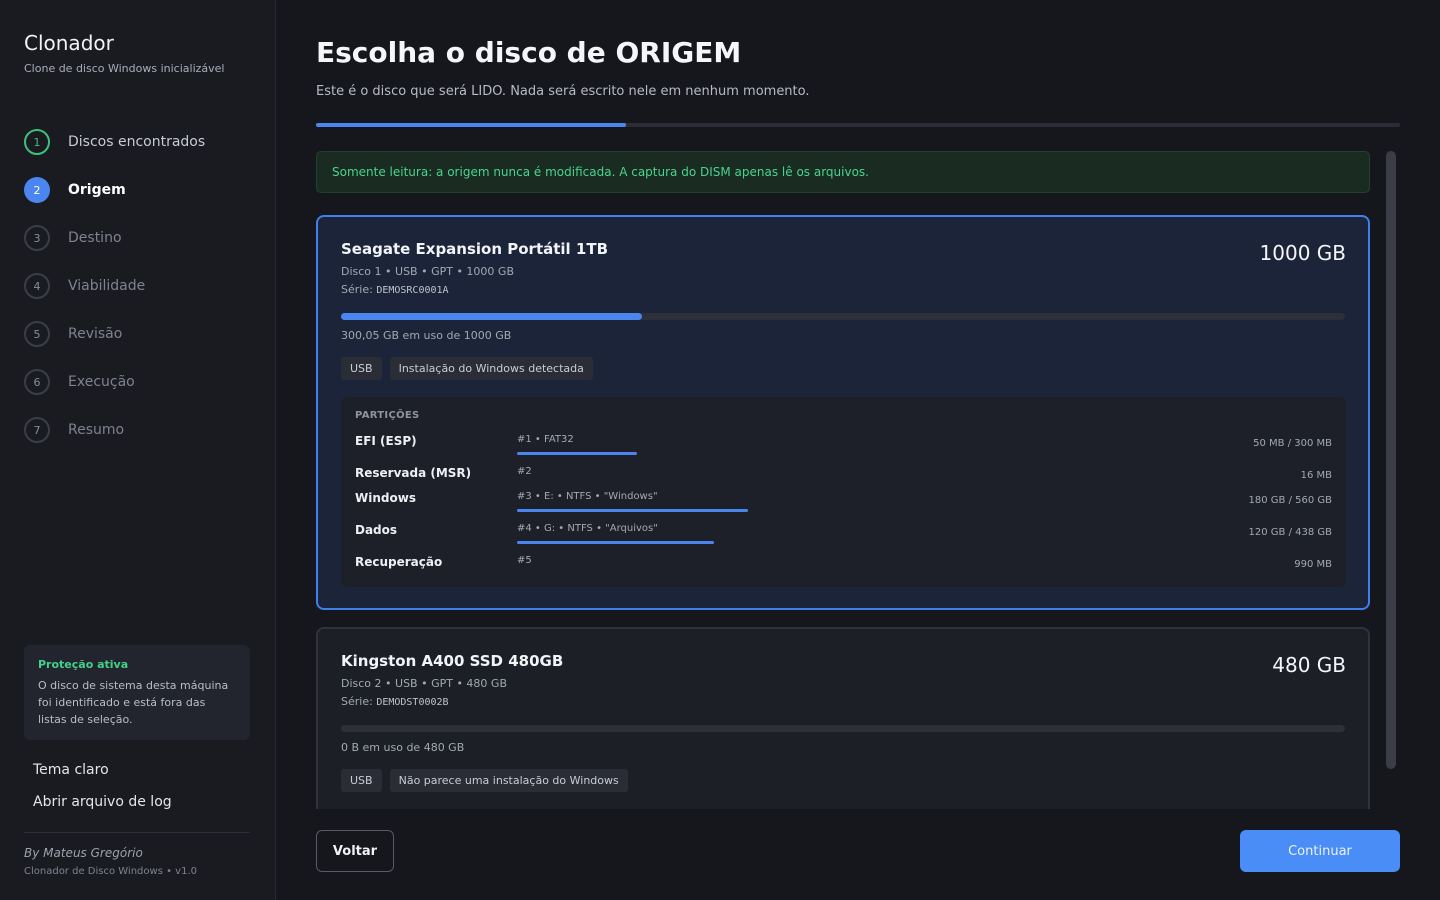  I want to click on step-7: 7 Resumo, so click(139, 430).